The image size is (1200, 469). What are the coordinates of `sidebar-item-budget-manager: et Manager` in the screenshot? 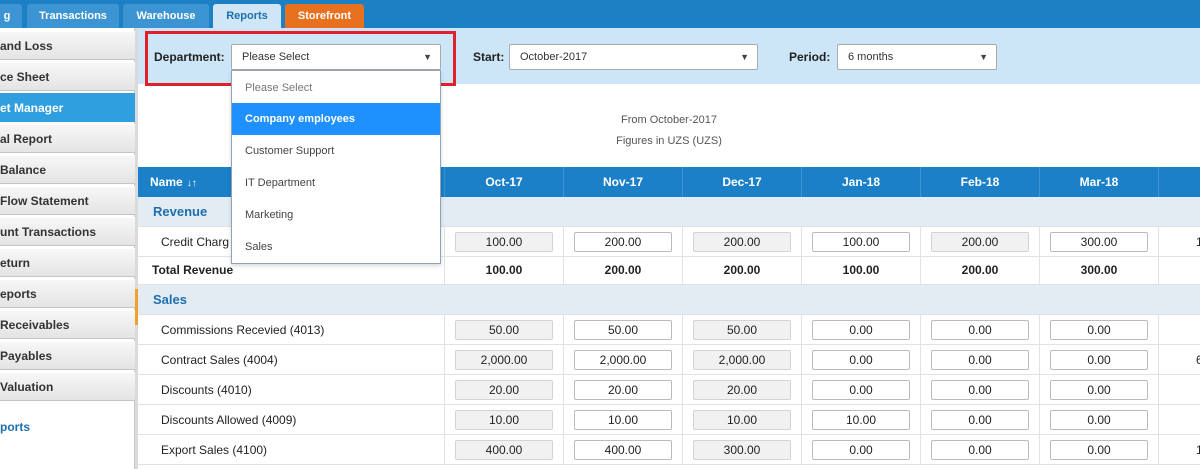 It's located at (67, 107).